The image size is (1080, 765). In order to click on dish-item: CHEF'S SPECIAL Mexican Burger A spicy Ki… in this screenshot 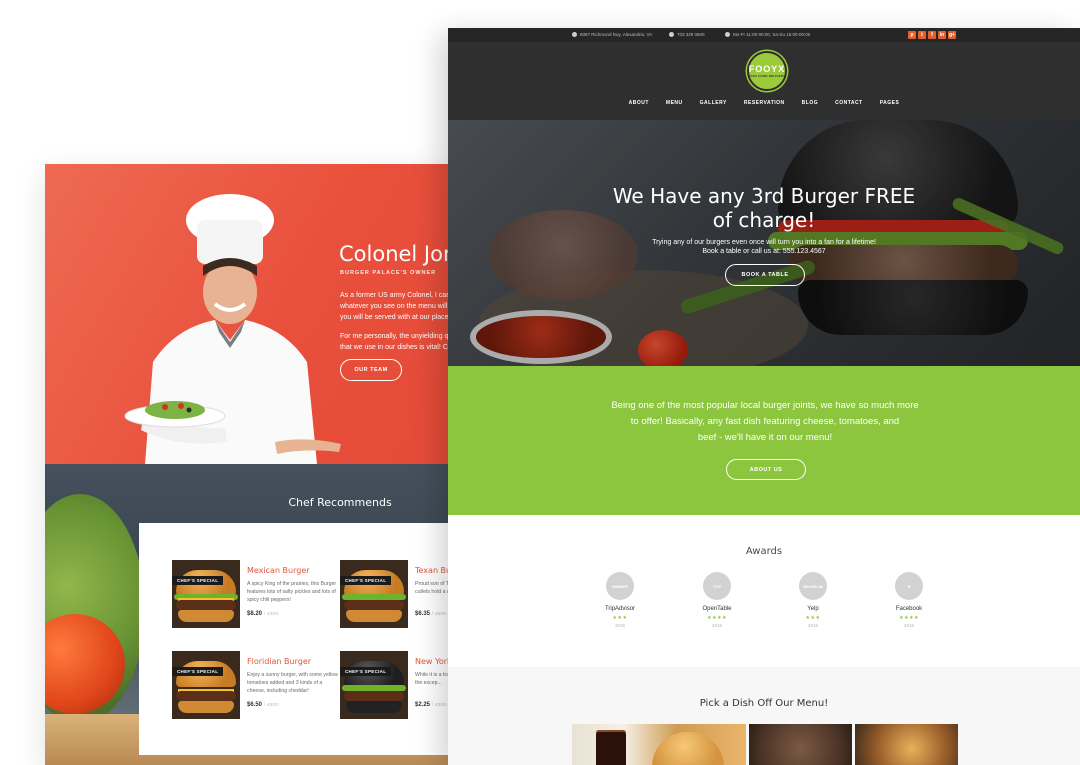, I will do `click(257, 595)`.